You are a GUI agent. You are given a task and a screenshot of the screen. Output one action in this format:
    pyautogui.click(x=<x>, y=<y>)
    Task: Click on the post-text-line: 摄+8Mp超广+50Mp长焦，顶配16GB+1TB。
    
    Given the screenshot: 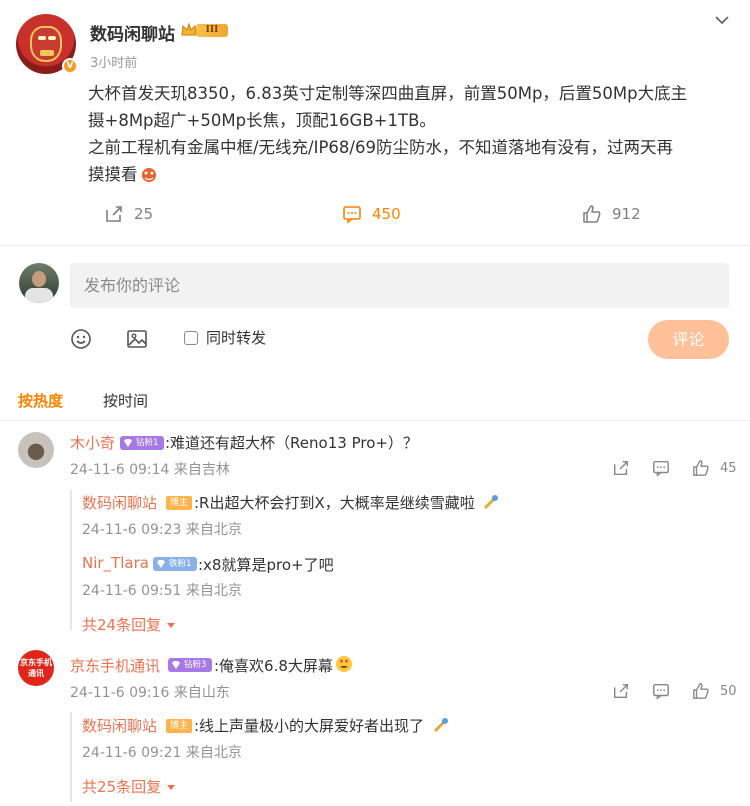 What is the action you would take?
    pyautogui.click(x=262, y=120)
    